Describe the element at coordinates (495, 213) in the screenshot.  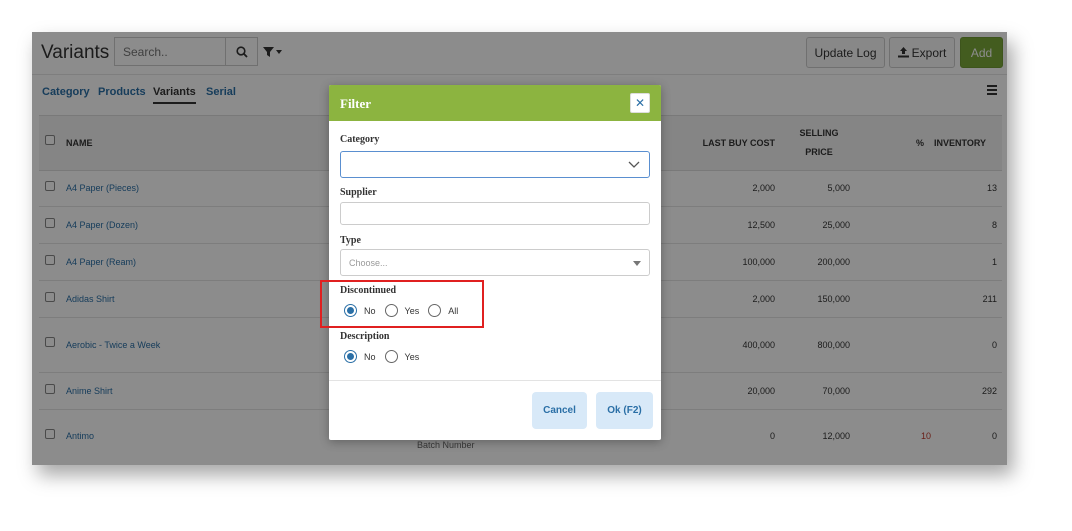
I see `supplier-field` at that location.